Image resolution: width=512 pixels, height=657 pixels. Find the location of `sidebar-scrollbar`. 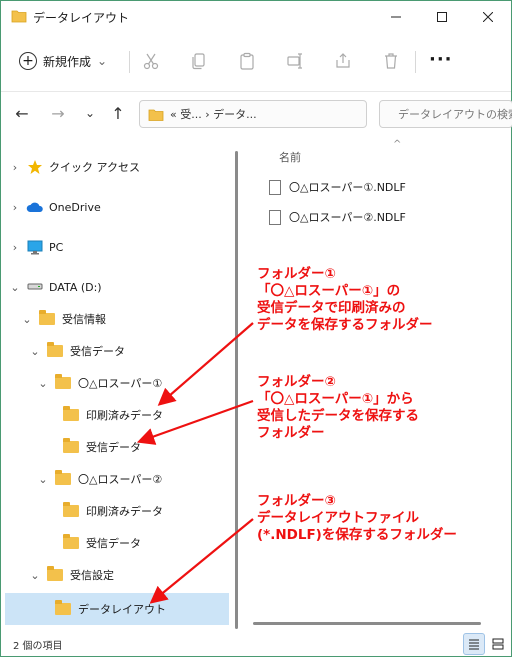

sidebar-scrollbar is located at coordinates (236, 390).